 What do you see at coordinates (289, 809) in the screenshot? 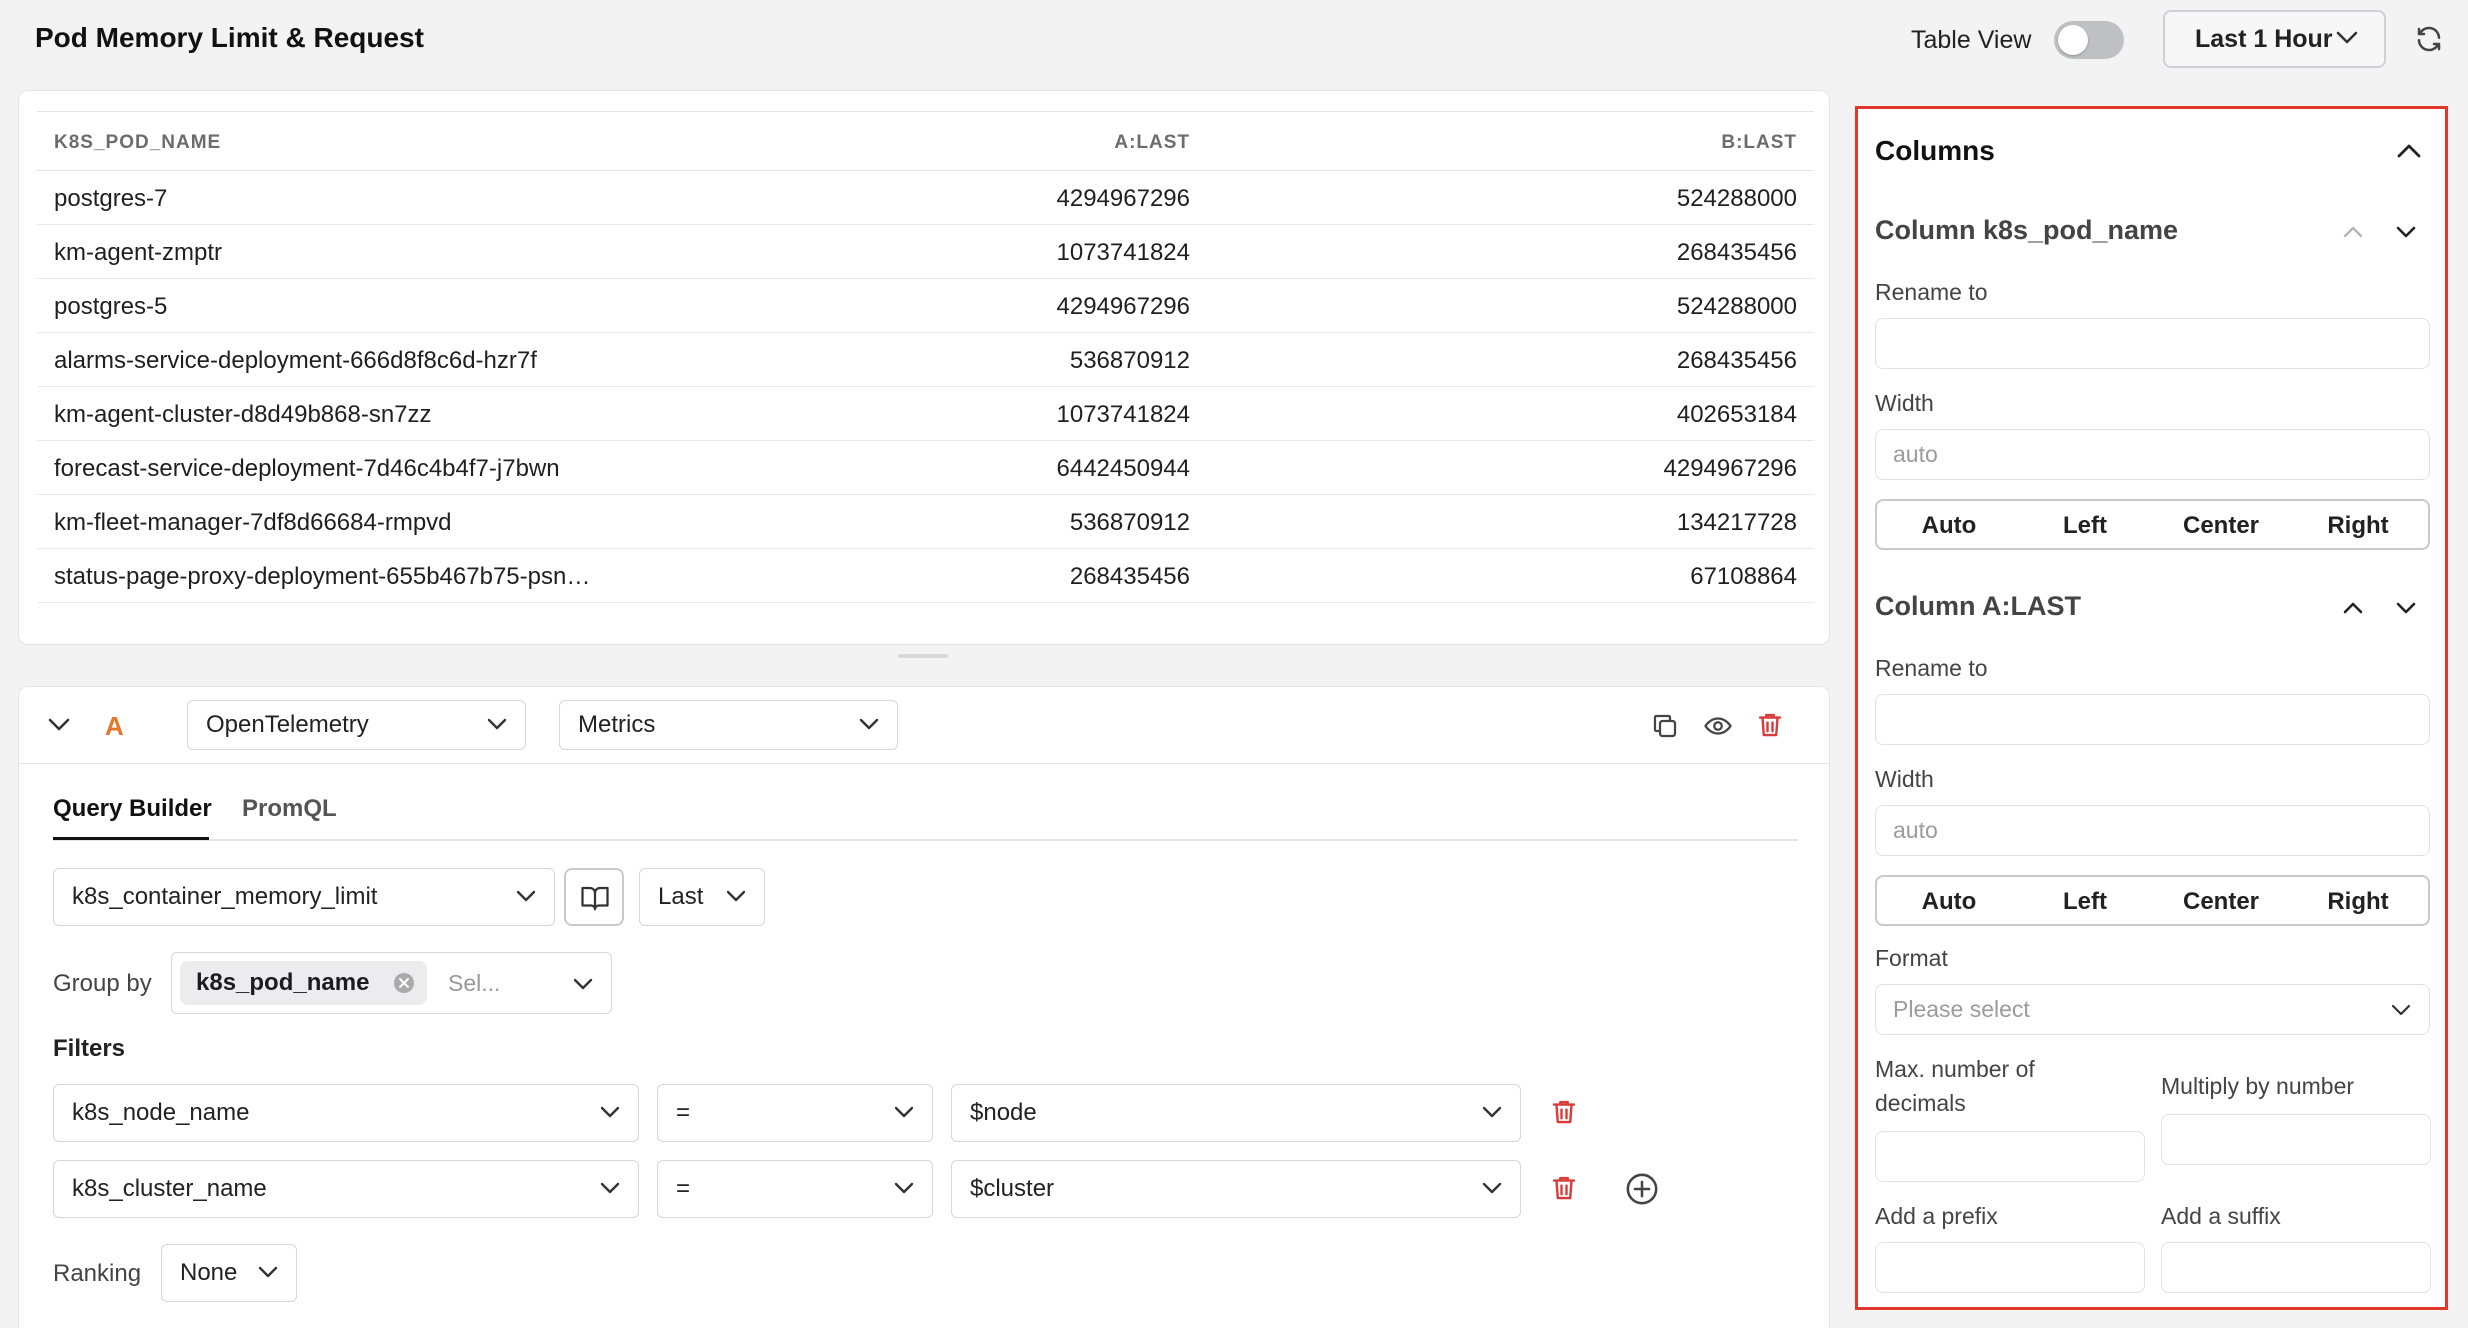
I see `tab-promql: PromQL` at bounding box center [289, 809].